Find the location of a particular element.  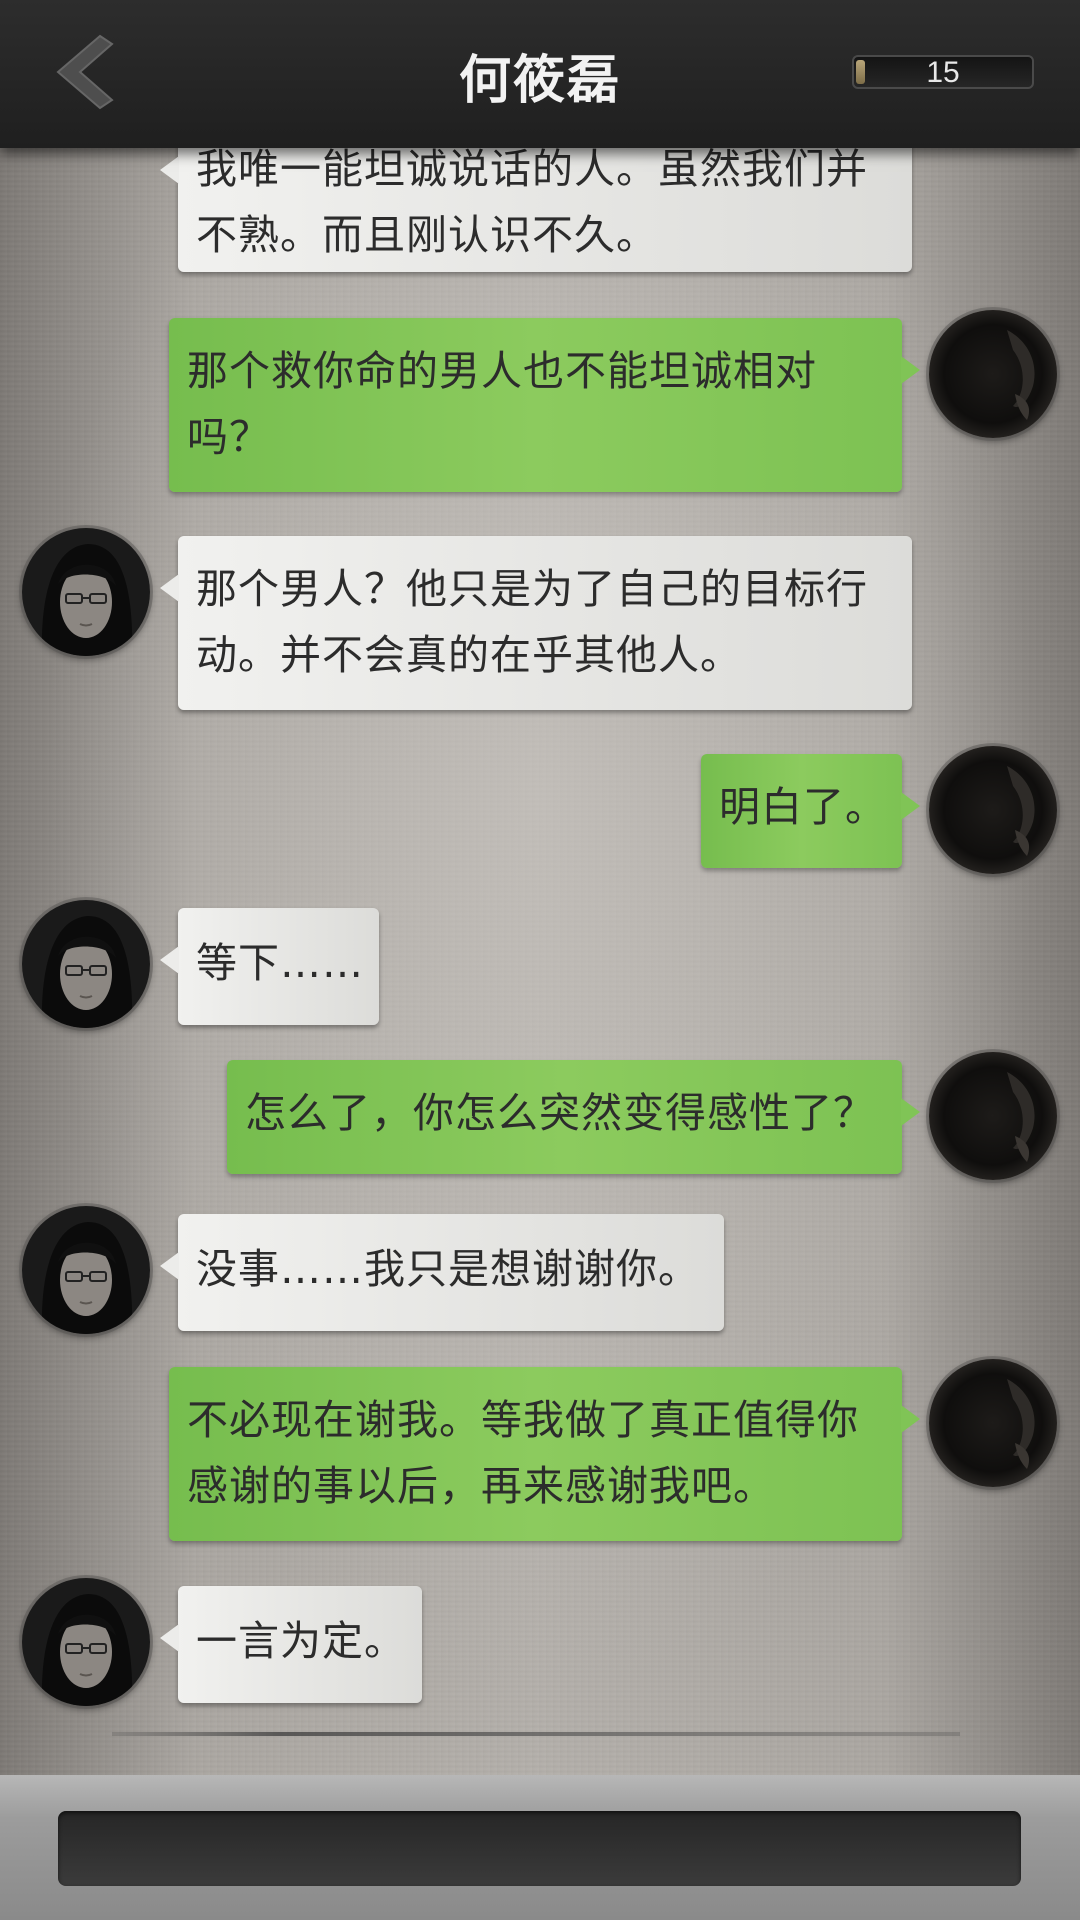

message-bubble-incoming: 没事……我只是想谢谢你。 is located at coordinates (442, 1272).